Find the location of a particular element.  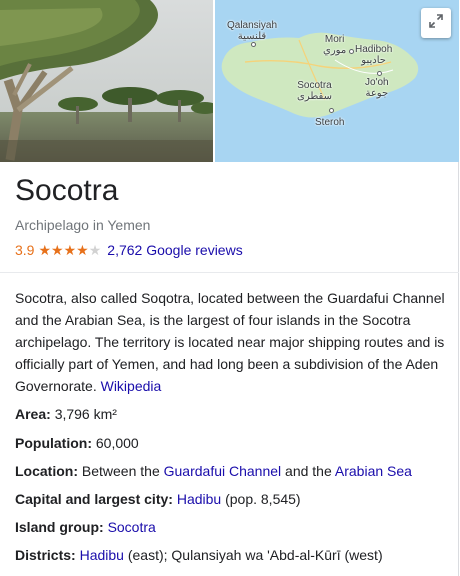

rating-row: 3.9 ★ ★ ★ ★ ★ 2,762 Google reviews is located at coordinates (129, 250).